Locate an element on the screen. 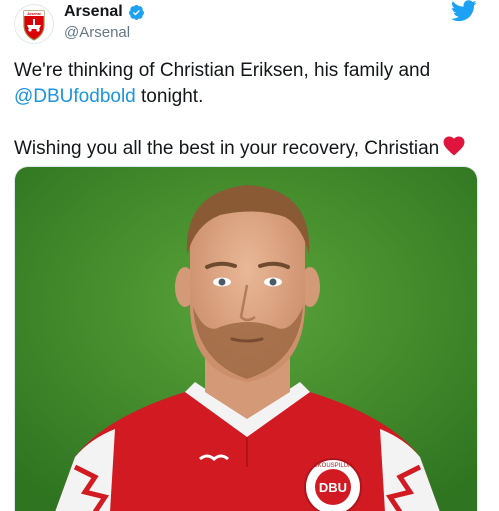 This screenshot has height=511, width=499. mention-link: @DBUfodbold is located at coordinates (75, 96).